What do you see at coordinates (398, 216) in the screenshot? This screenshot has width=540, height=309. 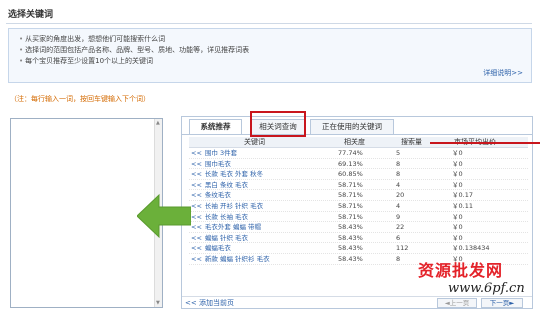 I see `searches-cell: 9` at bounding box center [398, 216].